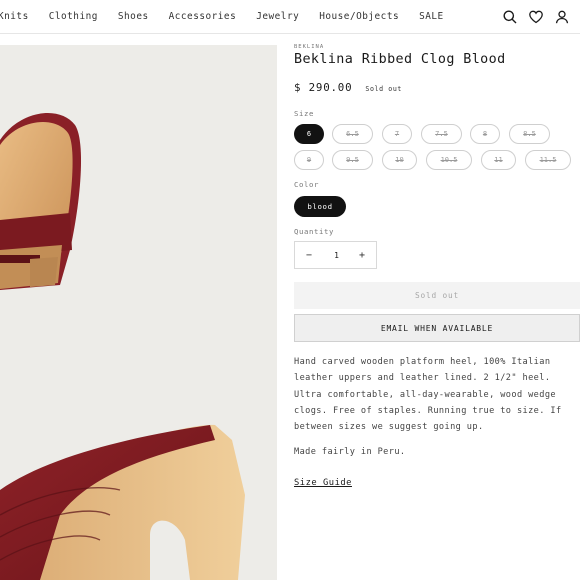 This screenshot has width=580, height=580. What do you see at coordinates (309, 255) in the screenshot?
I see `quantity-decrease-button: −` at bounding box center [309, 255].